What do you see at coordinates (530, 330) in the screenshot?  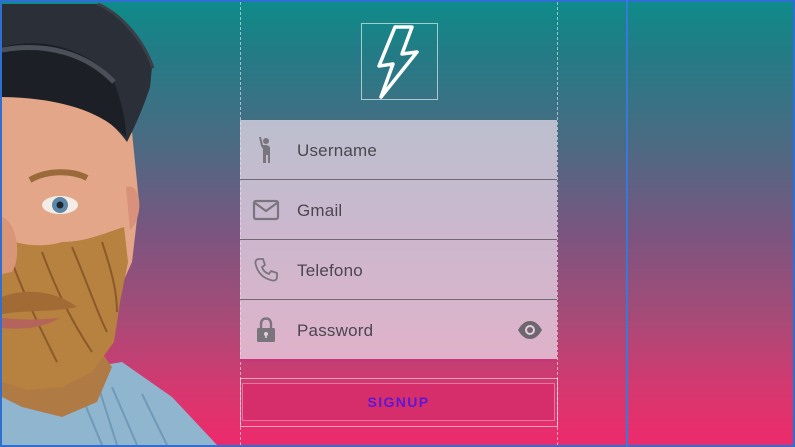 I see `eye-icon` at bounding box center [530, 330].